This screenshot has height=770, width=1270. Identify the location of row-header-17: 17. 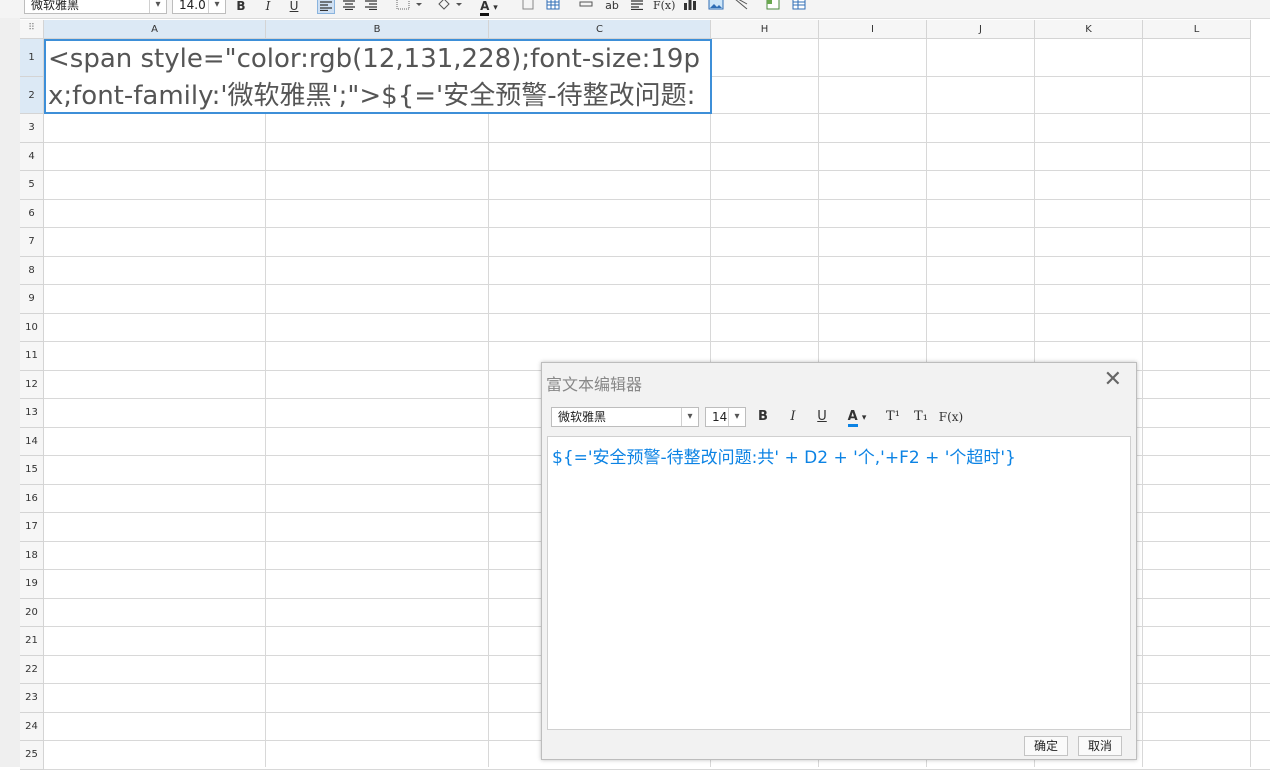
(32, 527).